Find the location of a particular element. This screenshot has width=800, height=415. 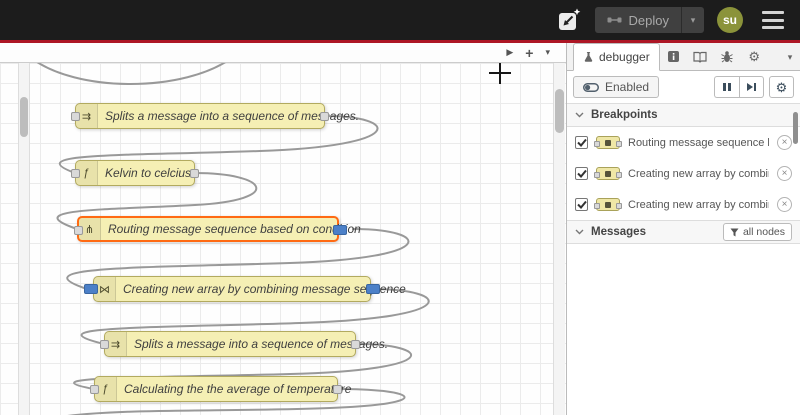

tab-config: ⚙ is located at coordinates (754, 56).